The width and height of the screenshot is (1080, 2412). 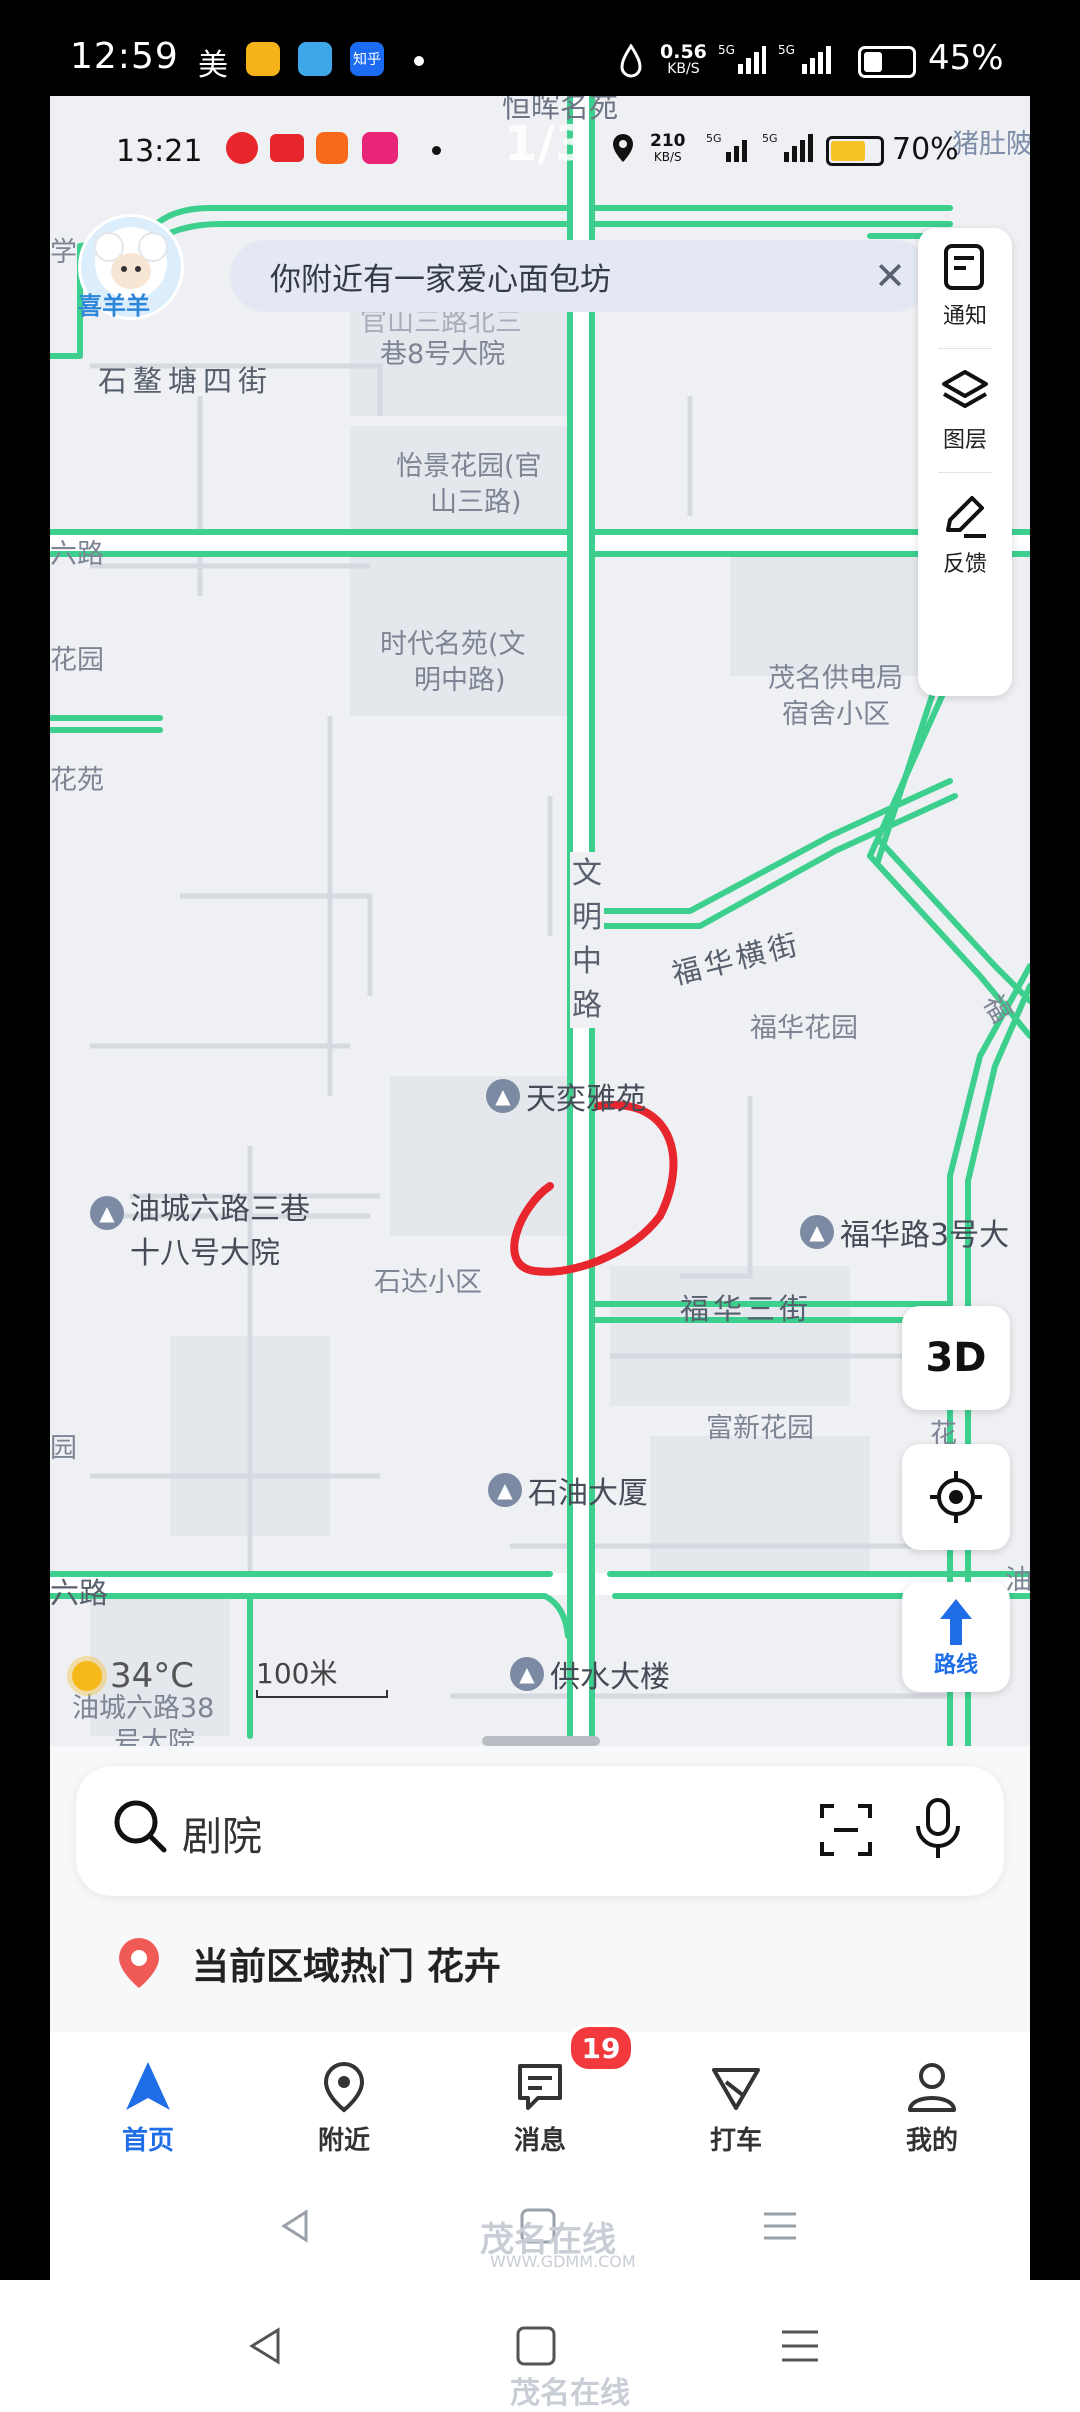 I want to click on map-scale-label: 100米, so click(x=297, y=1673).